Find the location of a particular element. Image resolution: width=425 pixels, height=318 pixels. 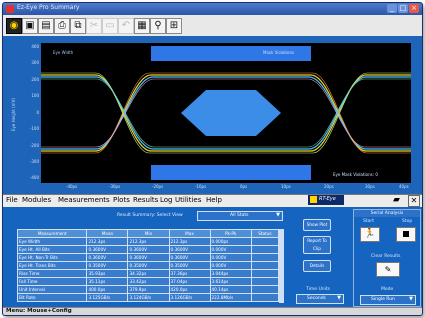

save-icon: ▣ is located at coordinates (30, 26).